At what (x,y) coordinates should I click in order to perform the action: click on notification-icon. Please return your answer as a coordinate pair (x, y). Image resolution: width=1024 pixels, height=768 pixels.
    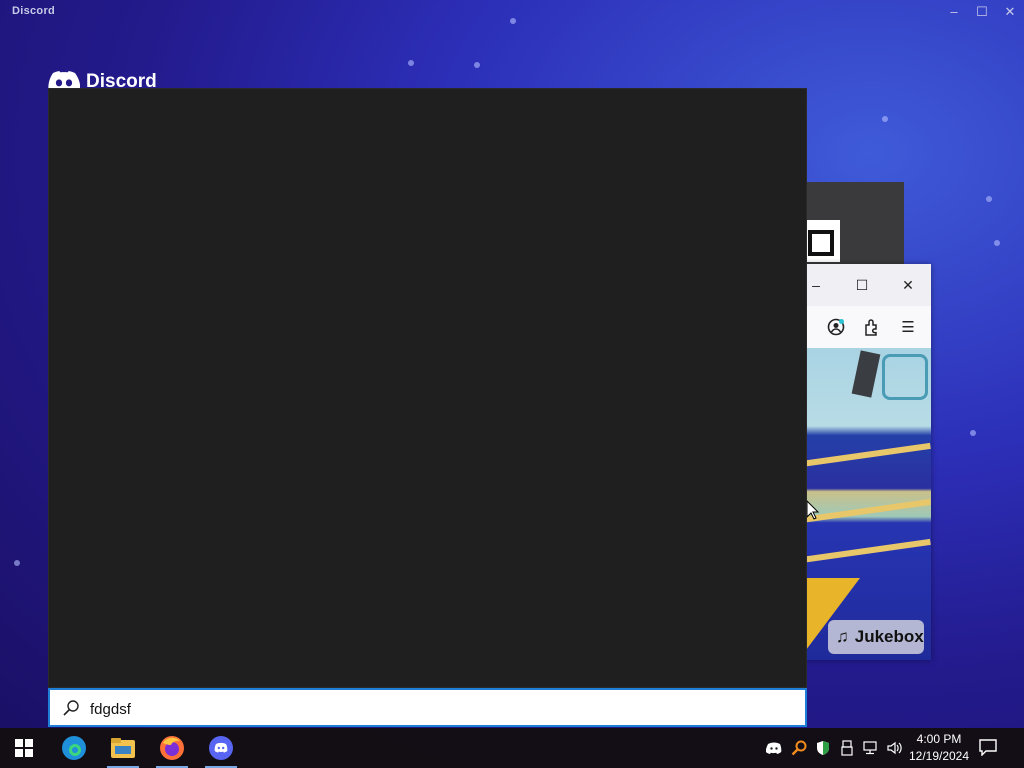
    Looking at the image, I should click on (988, 748).